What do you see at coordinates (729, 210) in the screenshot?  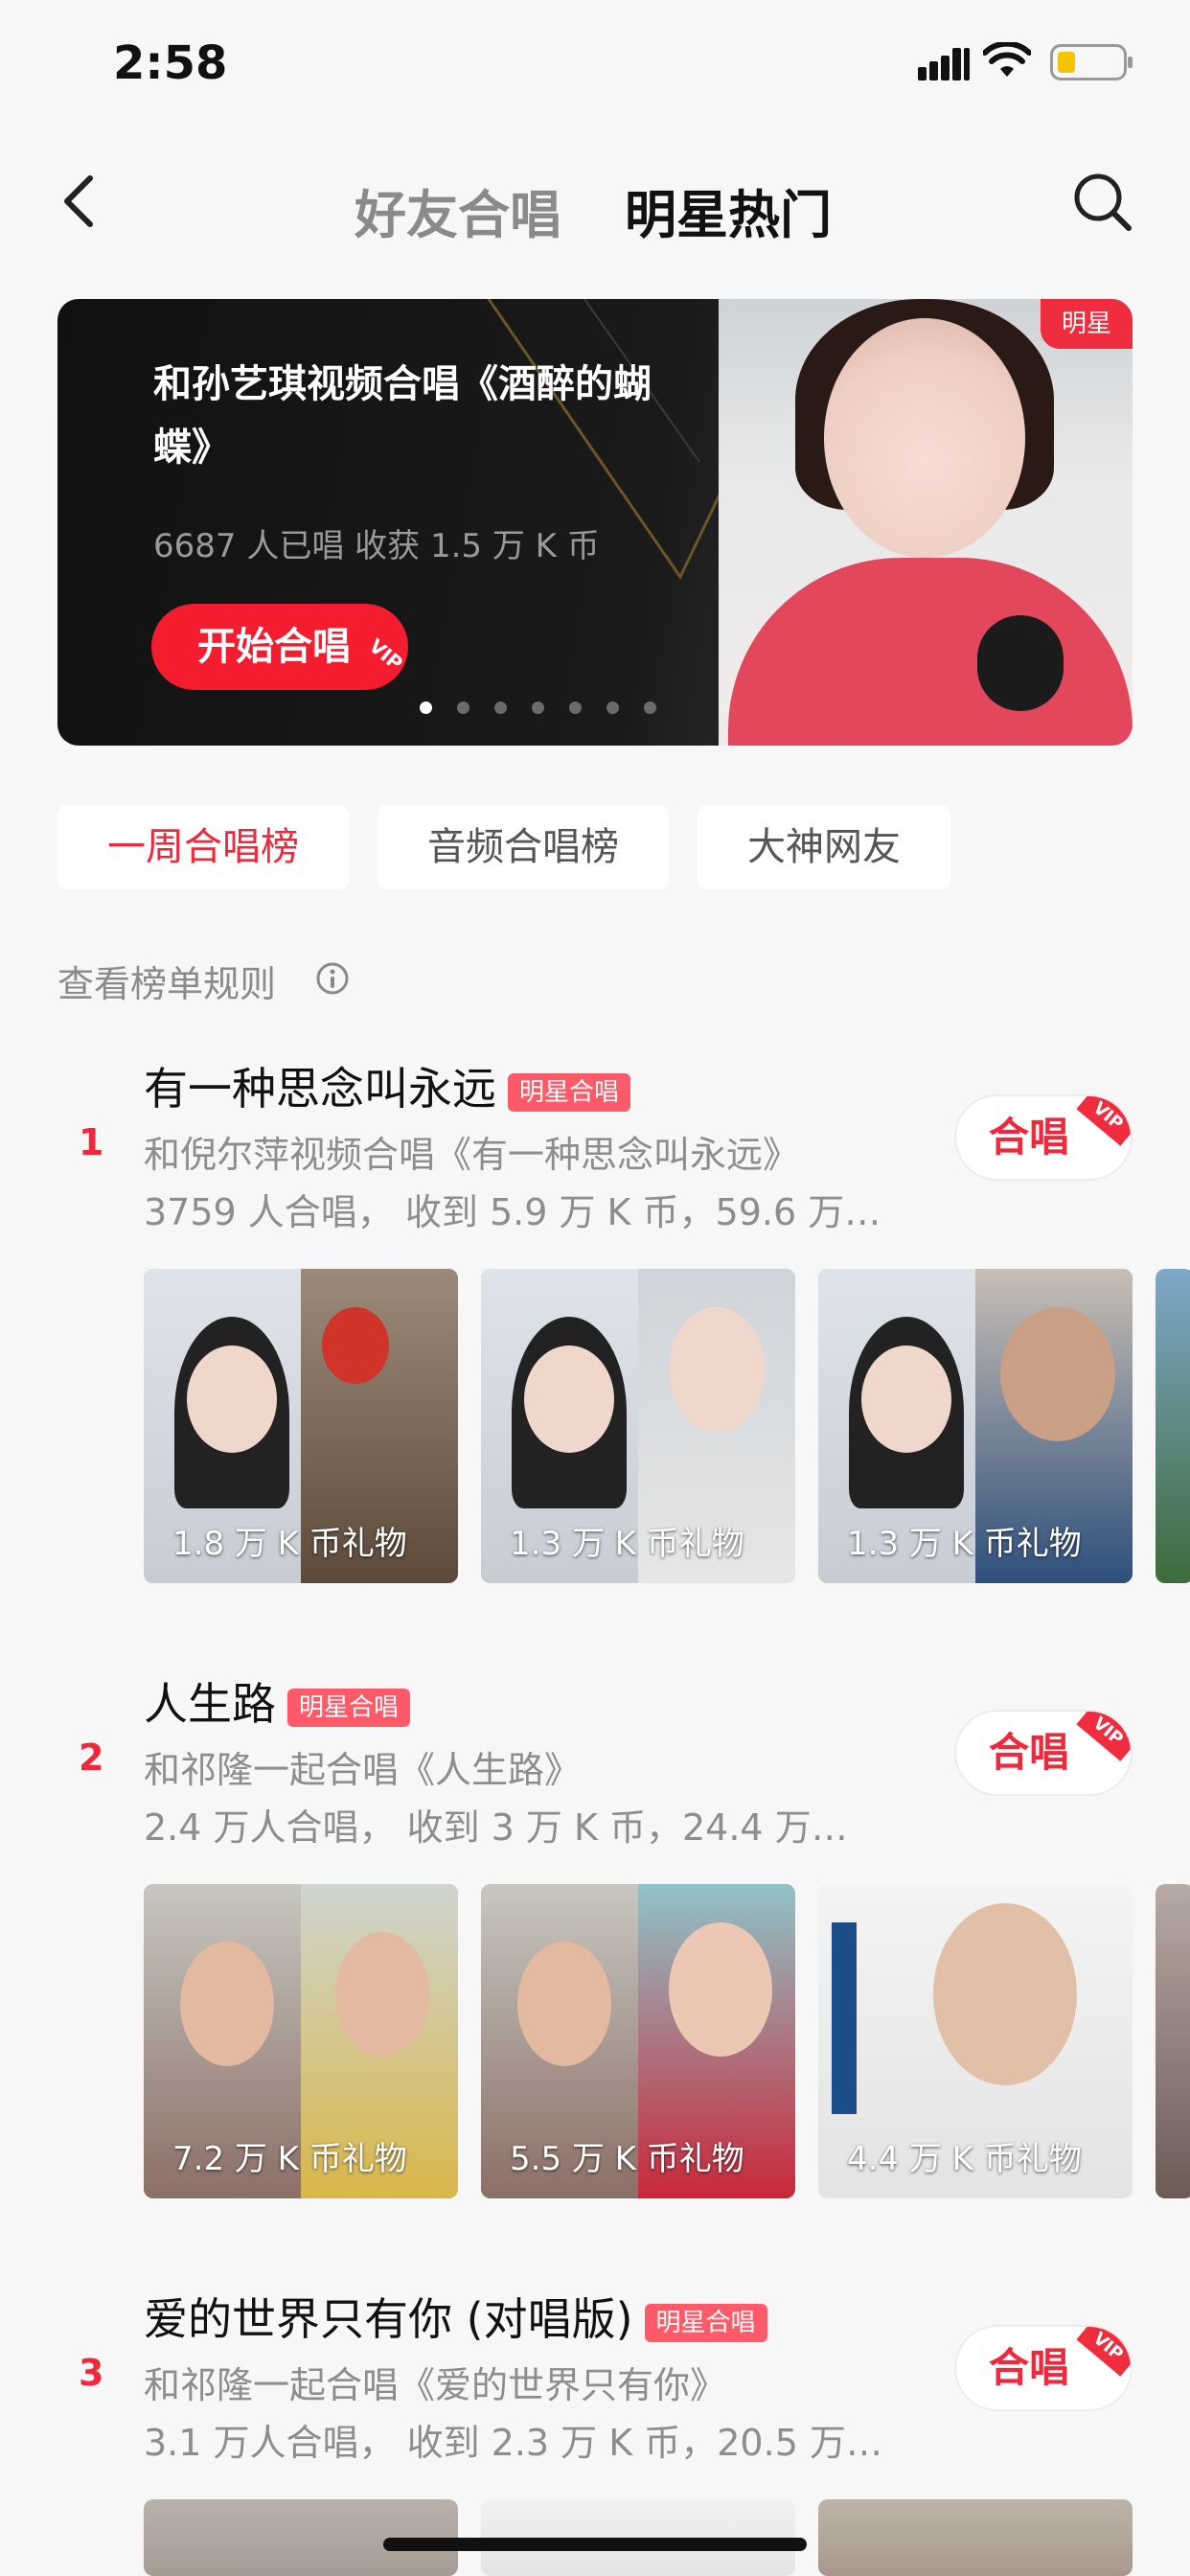 I see `tab-star-hot: 明星热门` at bounding box center [729, 210].